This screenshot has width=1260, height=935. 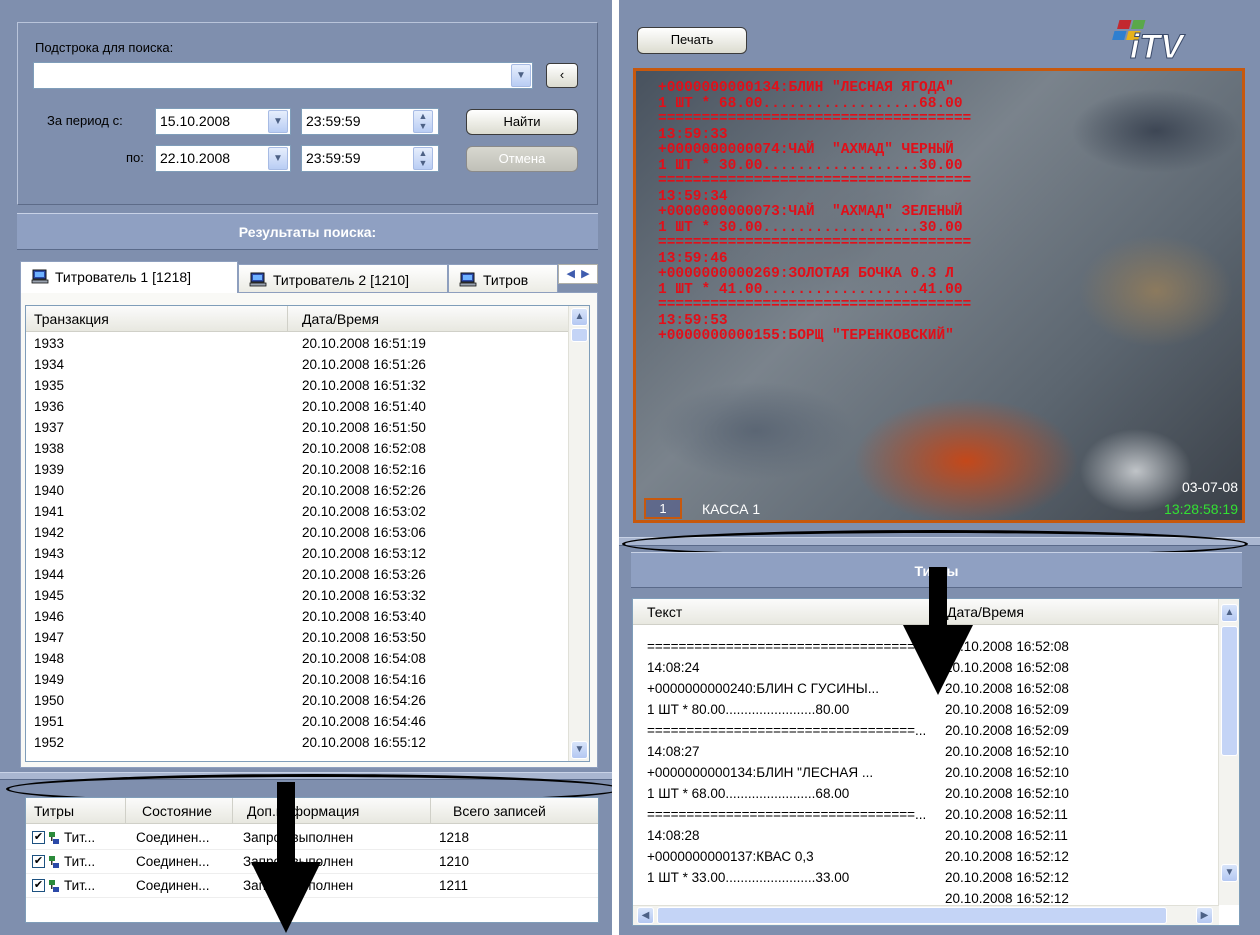 What do you see at coordinates (503, 278) in the screenshot?
I see `tab-titler-3: Титров` at bounding box center [503, 278].